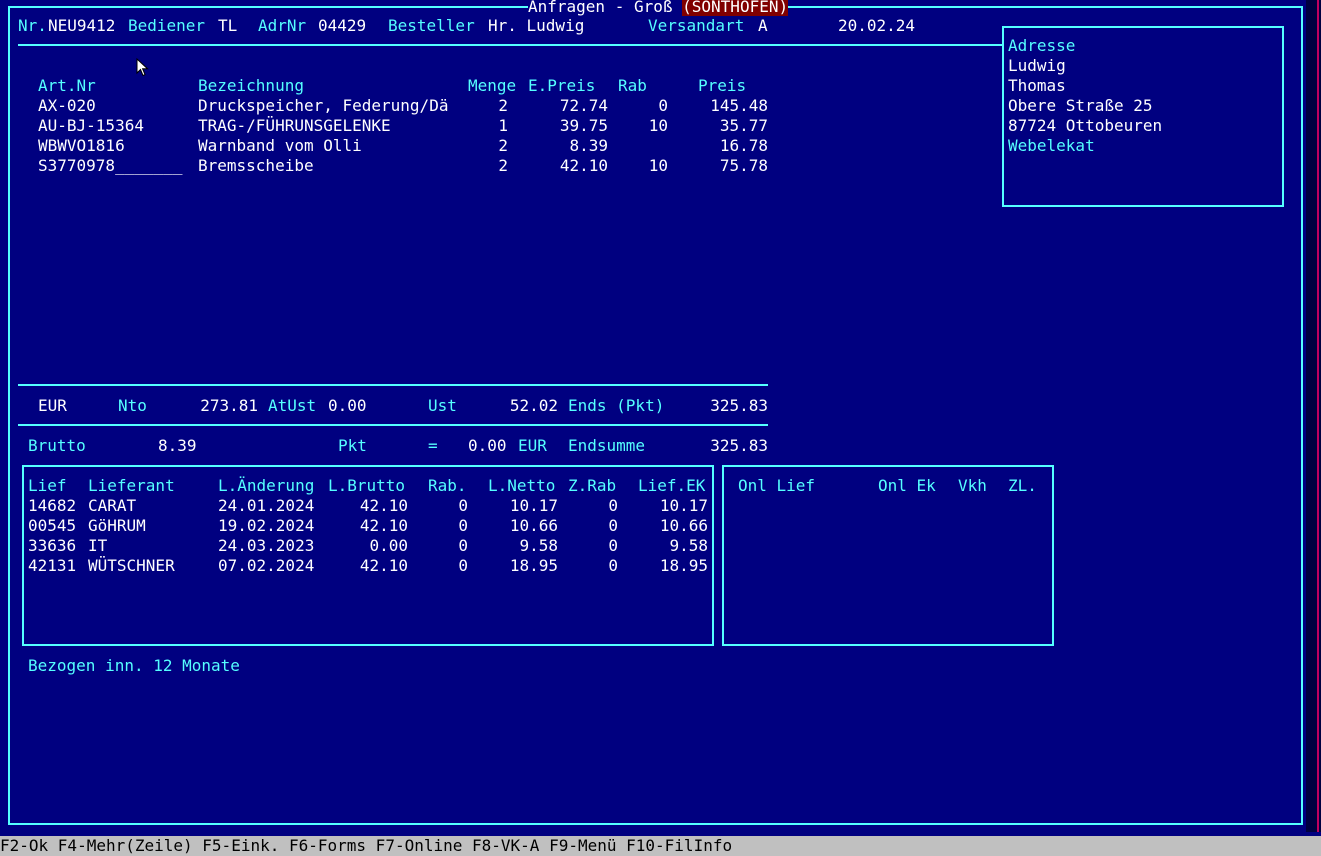 Image resolution: width=1321 pixels, height=856 pixels. What do you see at coordinates (1051, 146) in the screenshot?
I see `address-tag: Webelekat` at bounding box center [1051, 146].